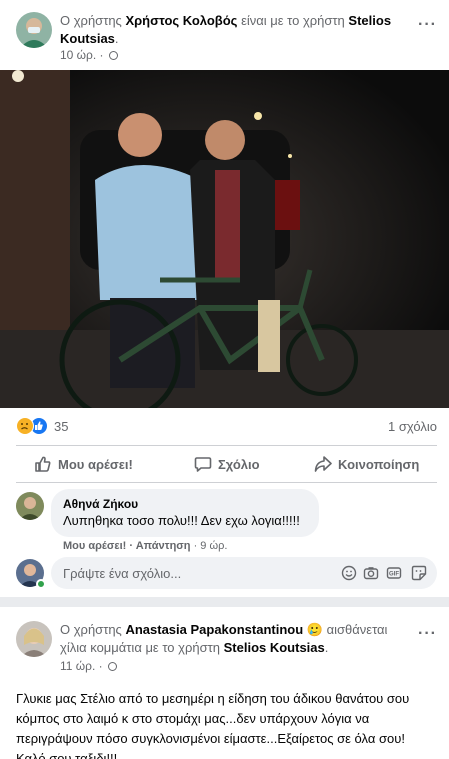 The image size is (449, 759). I want to click on like-button: Μου αρέσει!, so click(83, 464).